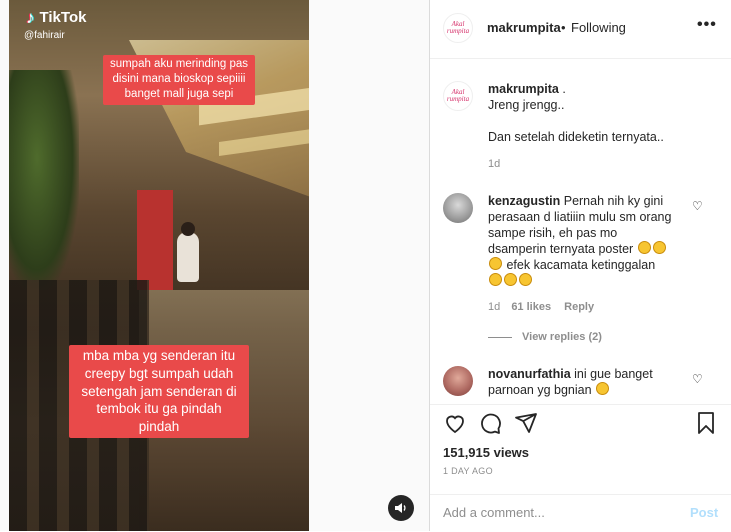  I want to click on post-actions: 151,915 views 1 DAY AGO, so click(580, 449).